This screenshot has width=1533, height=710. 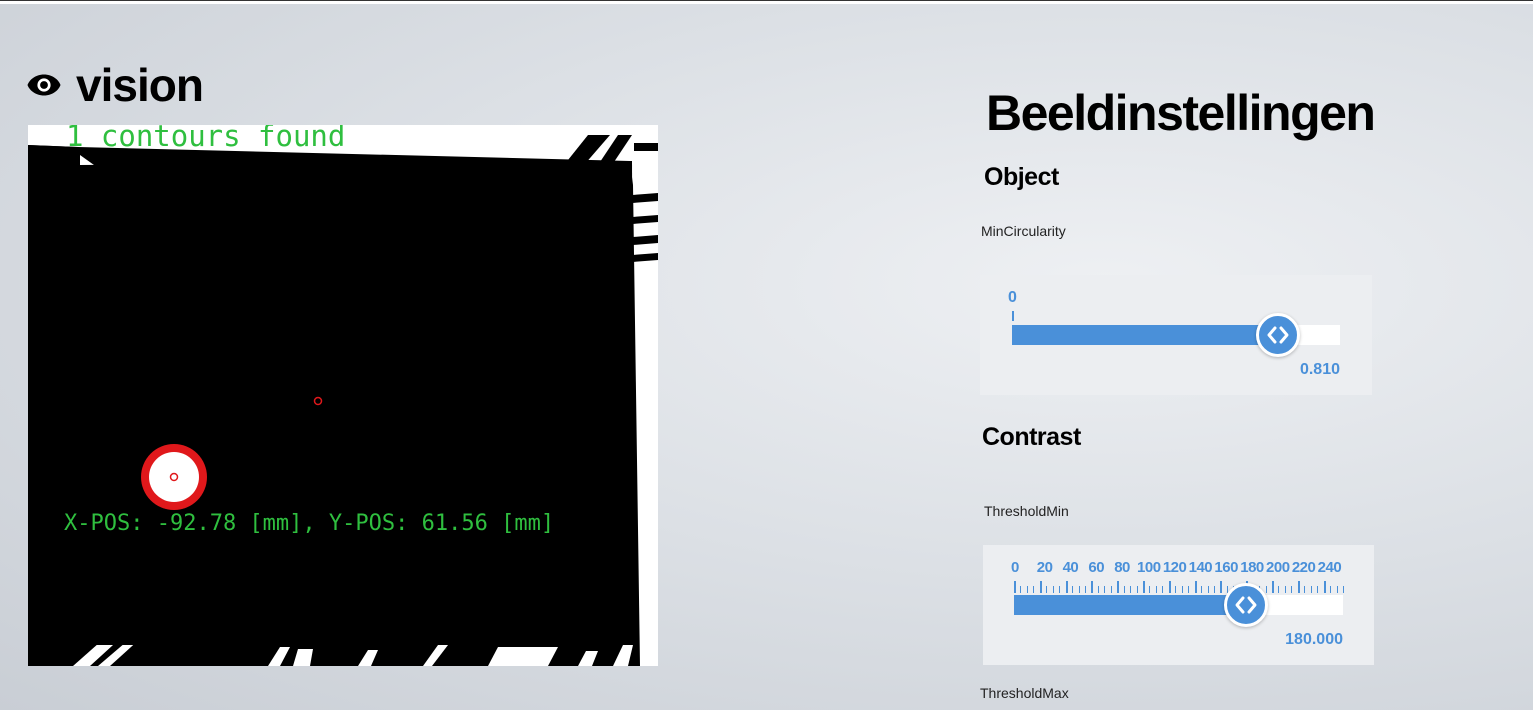 What do you see at coordinates (1023, 231) in the screenshot?
I see `mincircularity-label: MinCircularity` at bounding box center [1023, 231].